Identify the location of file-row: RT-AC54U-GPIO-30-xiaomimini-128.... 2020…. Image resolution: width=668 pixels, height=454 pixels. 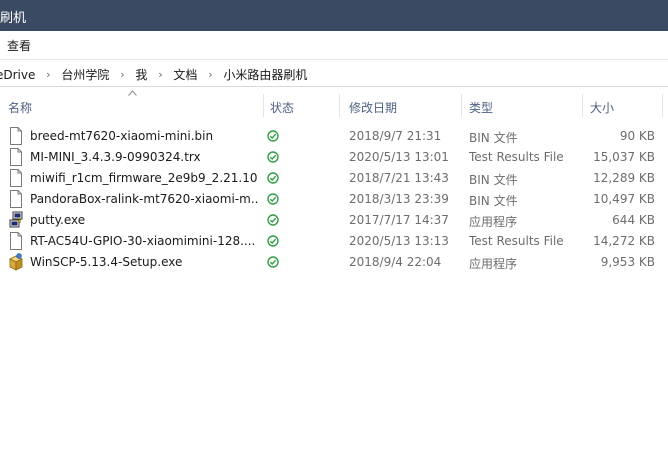
(334, 241).